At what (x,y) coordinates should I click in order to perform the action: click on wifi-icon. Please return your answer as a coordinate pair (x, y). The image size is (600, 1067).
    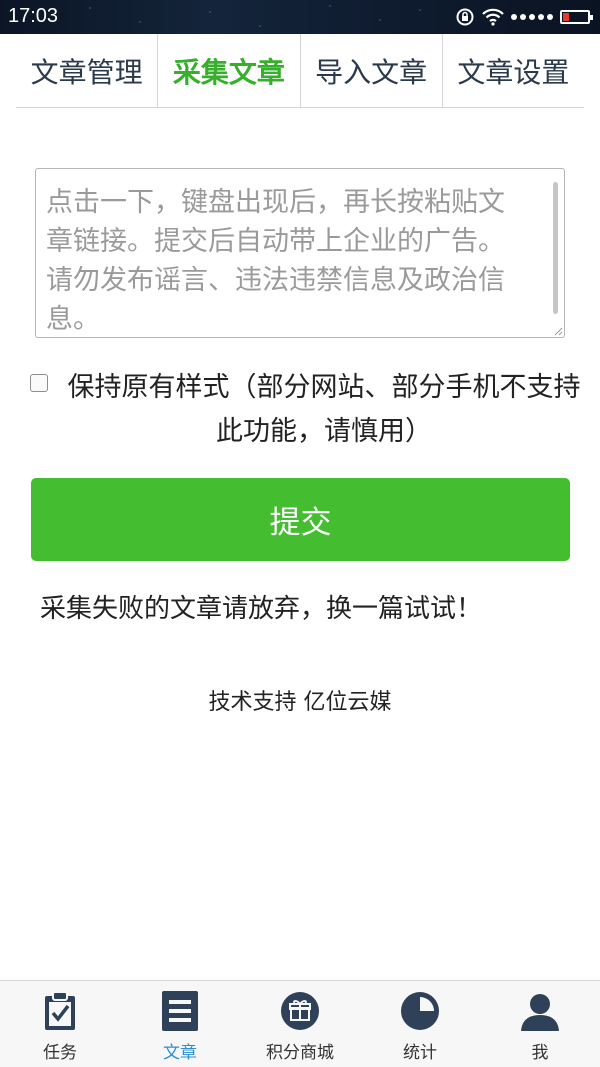
    Looking at the image, I should click on (493, 17).